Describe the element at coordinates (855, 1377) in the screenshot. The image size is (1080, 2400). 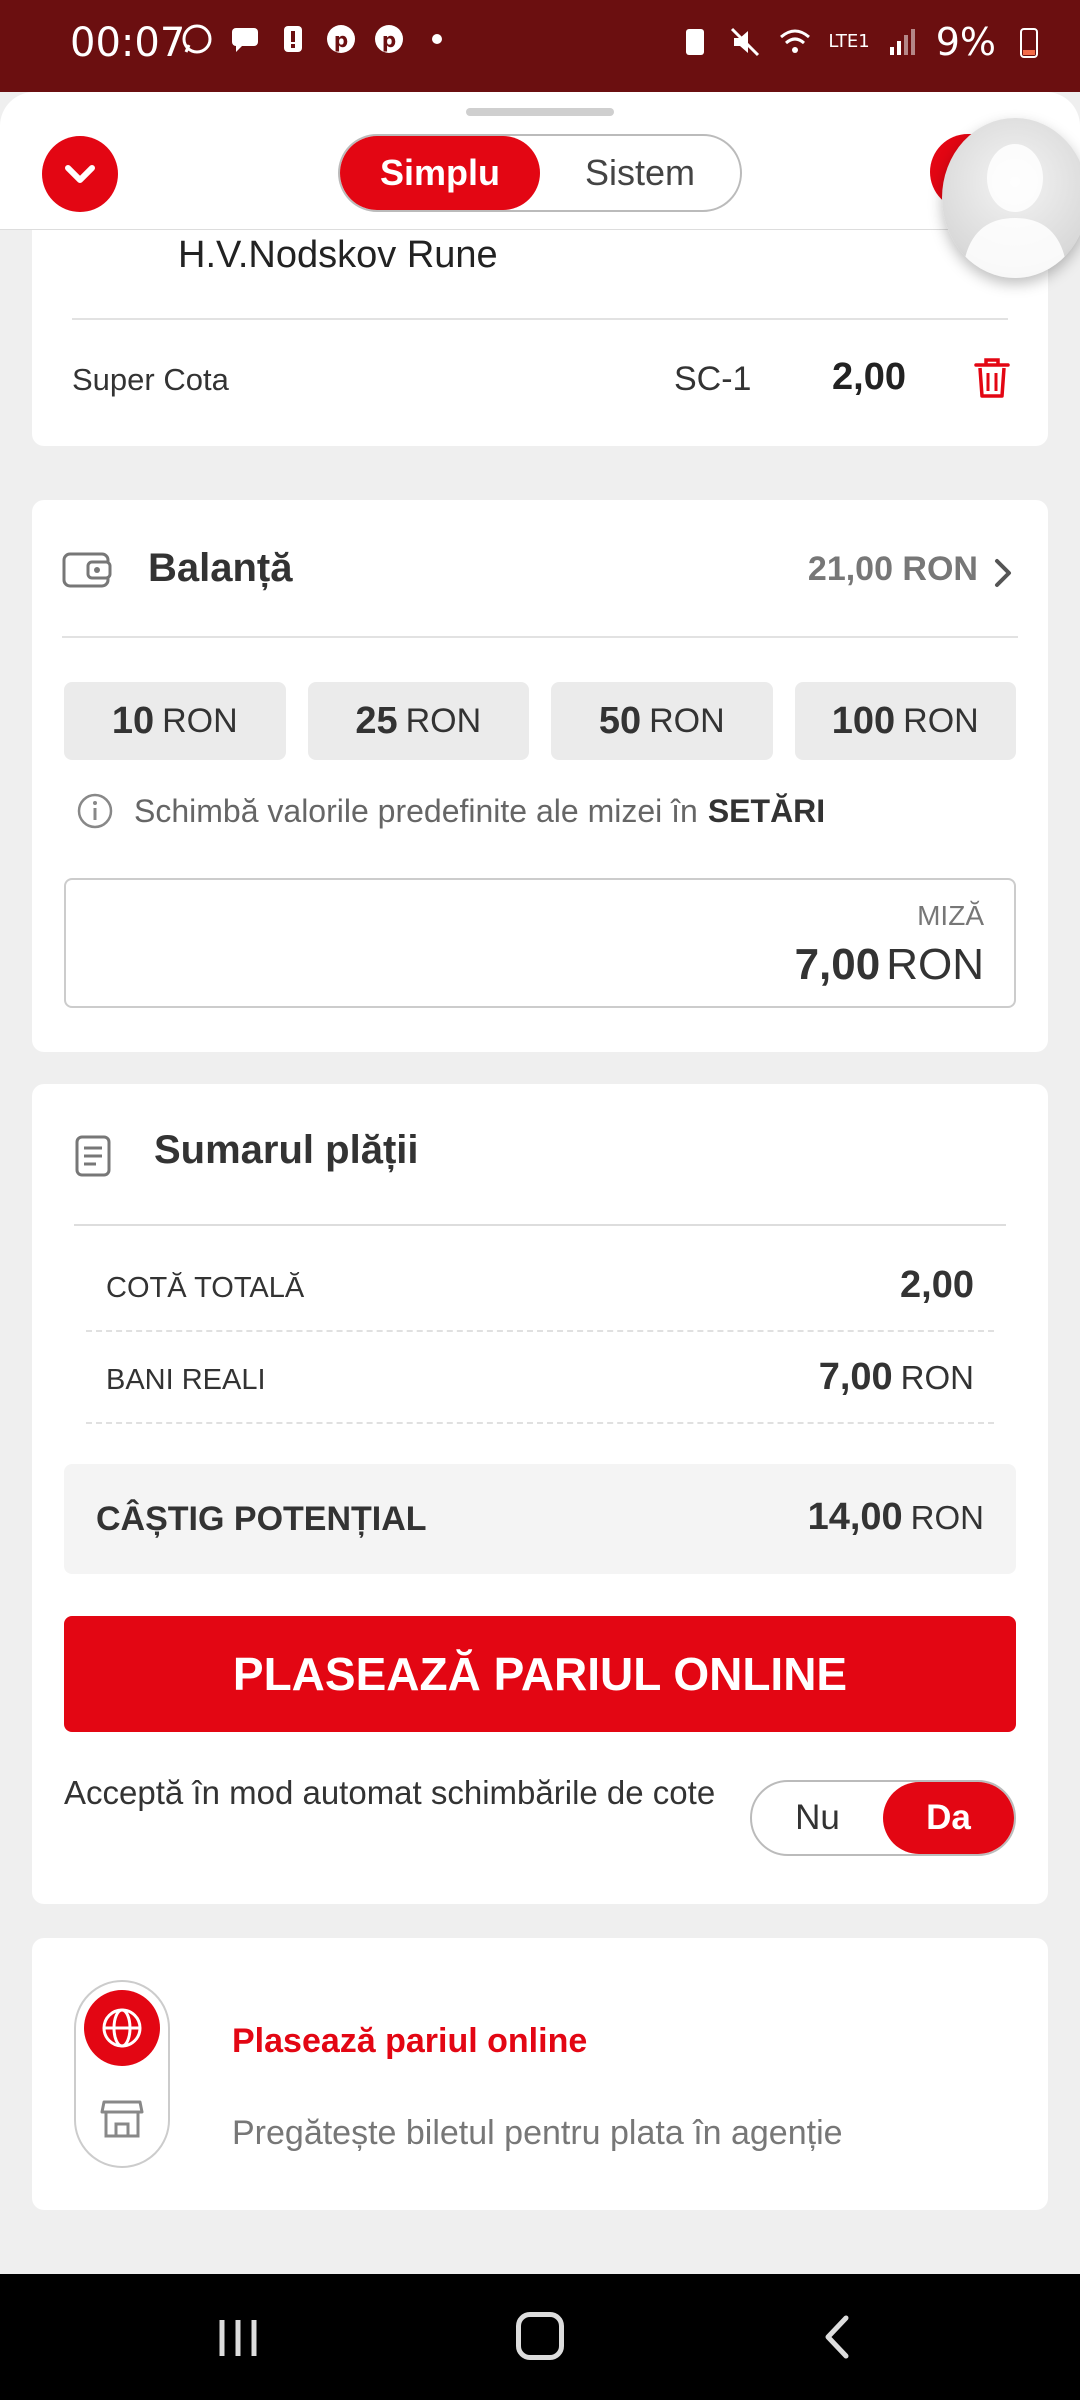
I see `row-amount: 7,00` at that location.